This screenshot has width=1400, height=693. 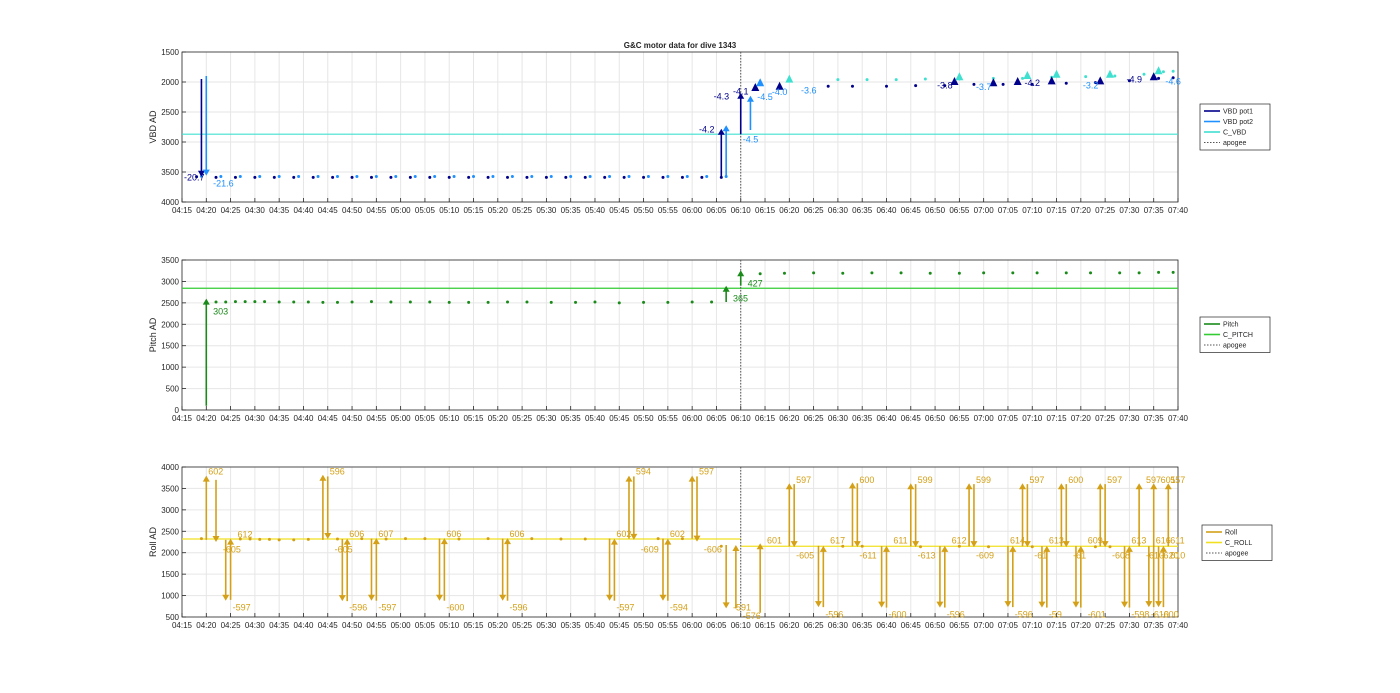 I want to click on legend: Pitch C_PITCHapogee, so click(x=1235, y=334).